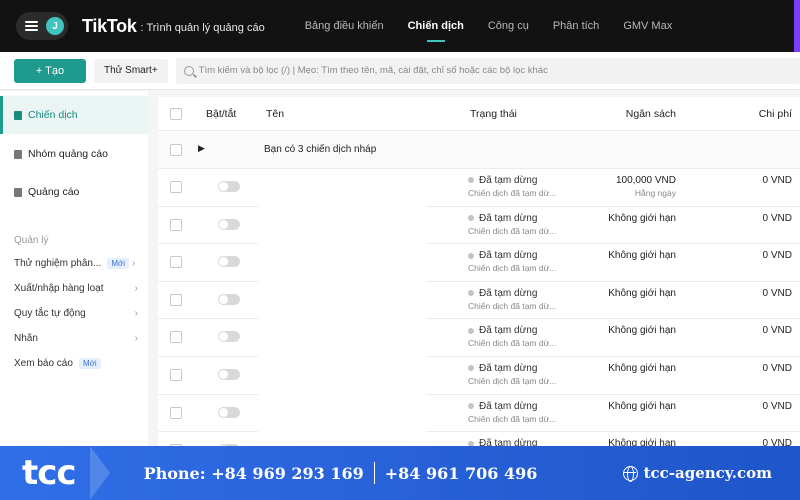 This screenshot has width=800, height=500. I want to click on draft-row: ▶ Bạn có 3 chiến dịch nháp, so click(479, 150).